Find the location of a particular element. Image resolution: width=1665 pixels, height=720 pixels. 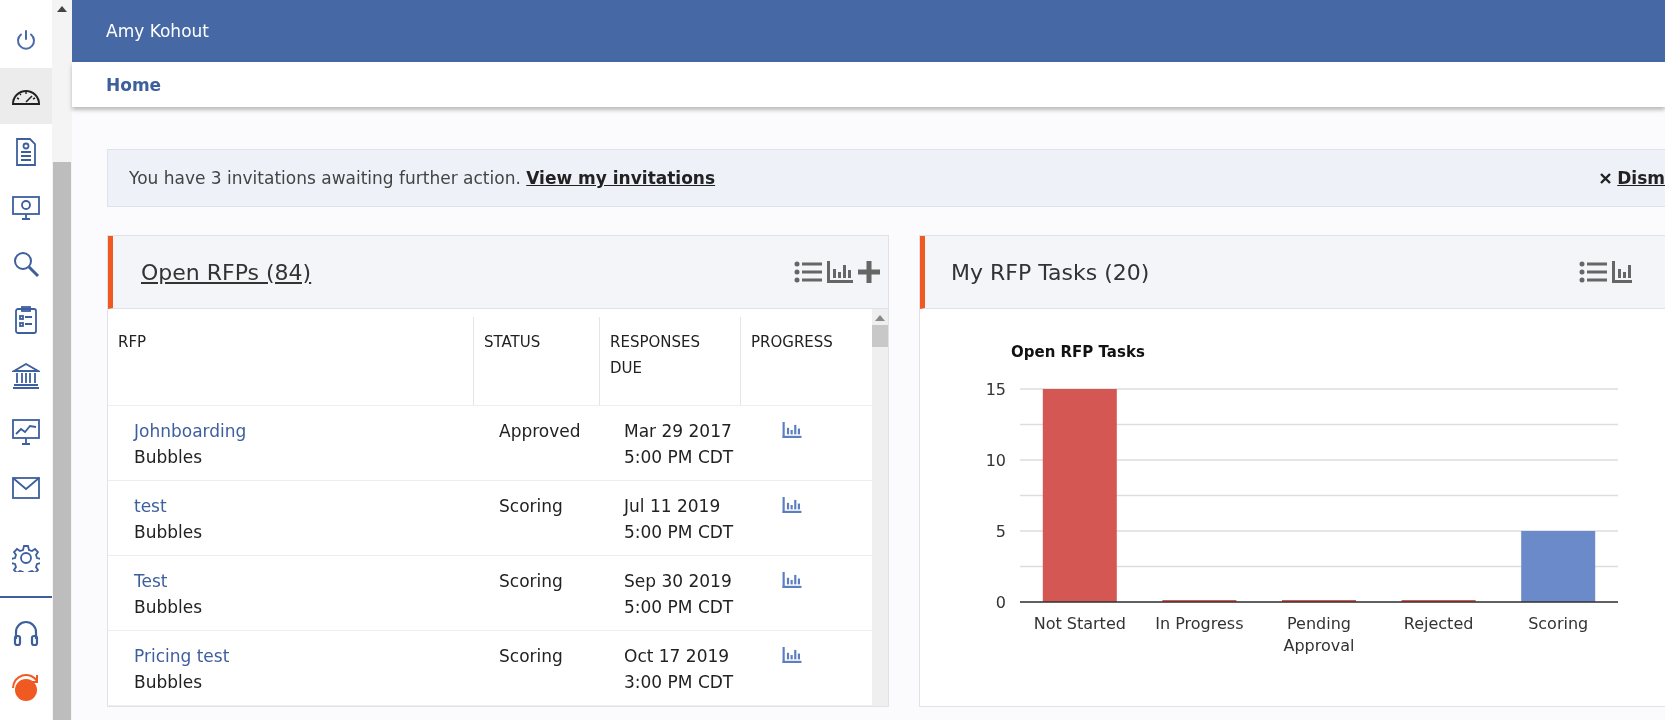

chart-title: Open RFP Tasks is located at coordinates (1078, 352).